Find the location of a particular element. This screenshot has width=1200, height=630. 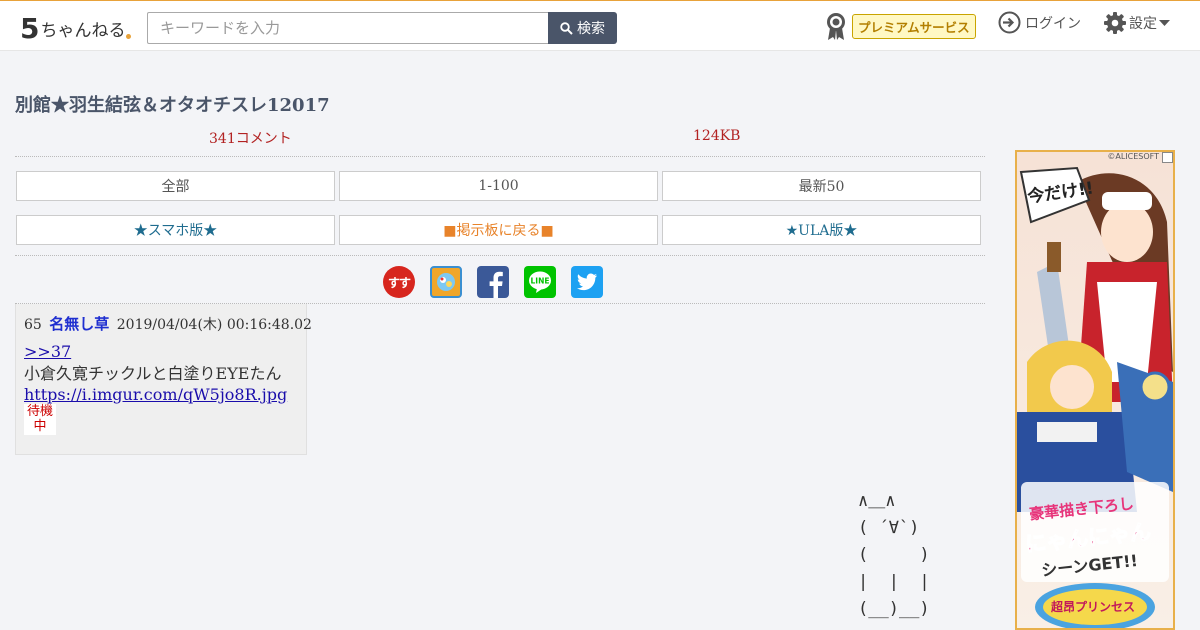

settings-menu: 設定 is located at coordinates (1136, 23).